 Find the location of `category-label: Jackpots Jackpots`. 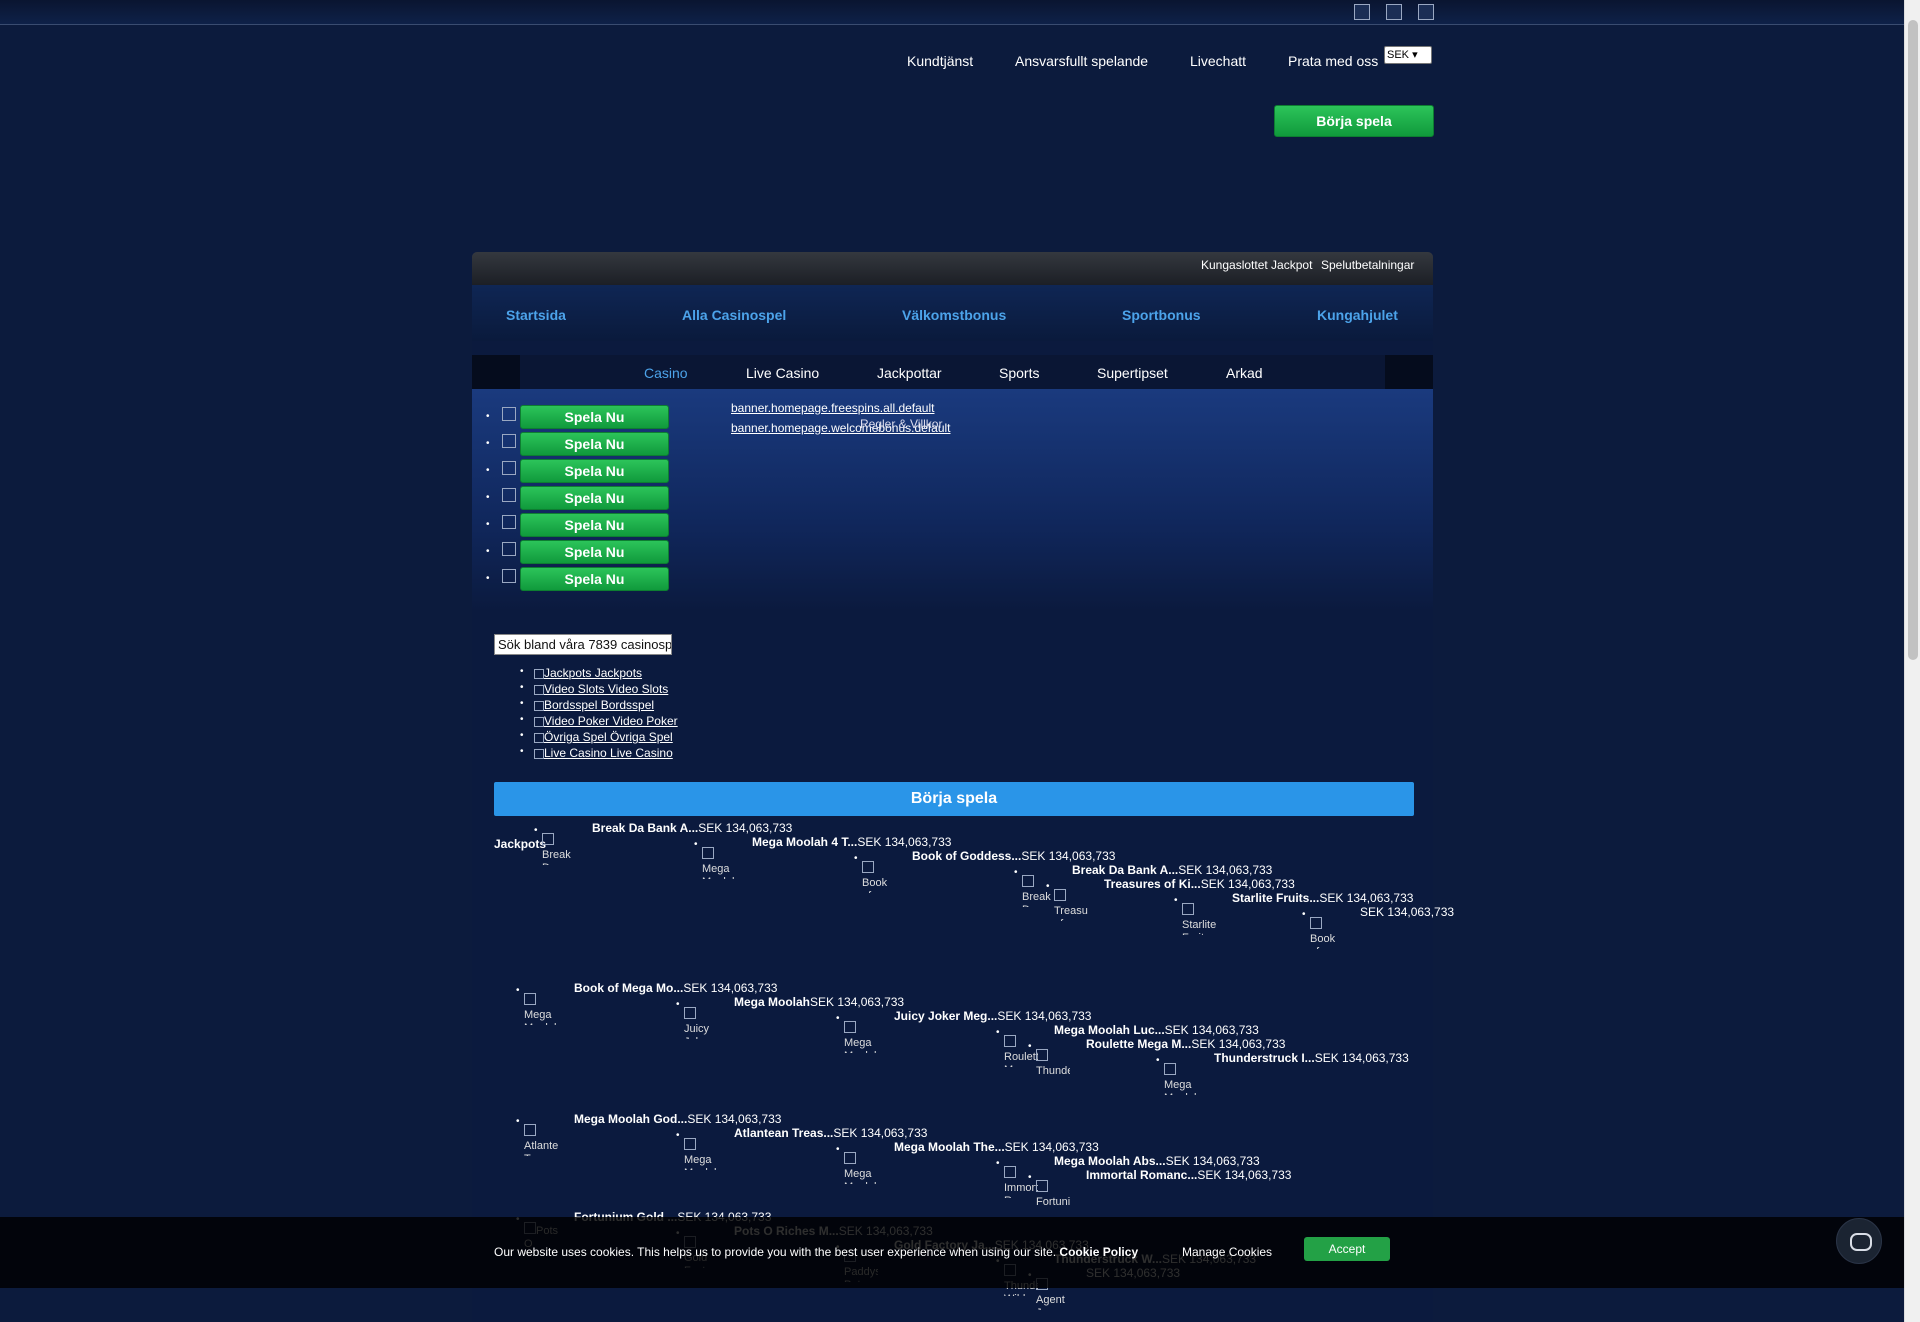

category-label: Jackpots Jackpots is located at coordinates (593, 673).